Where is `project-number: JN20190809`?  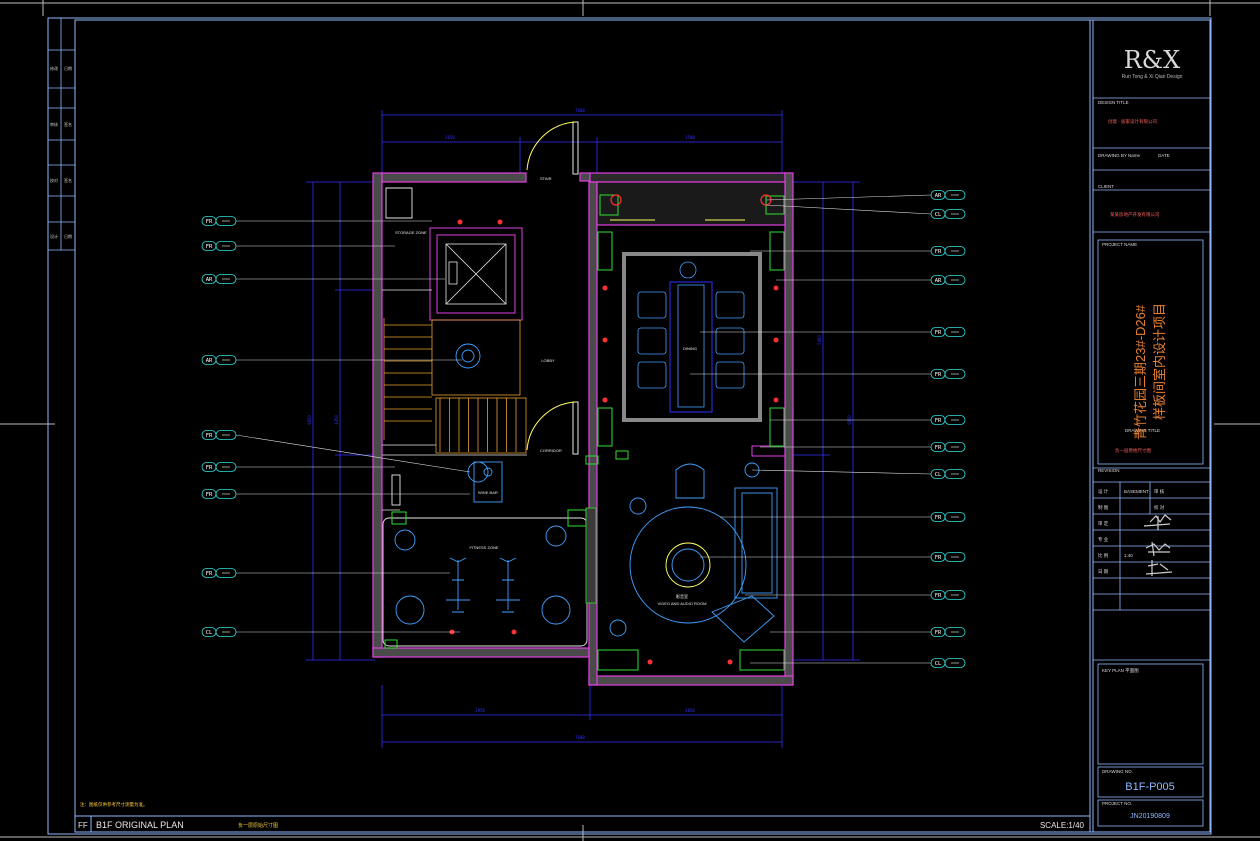 project-number: JN20190809 is located at coordinates (1150, 816).